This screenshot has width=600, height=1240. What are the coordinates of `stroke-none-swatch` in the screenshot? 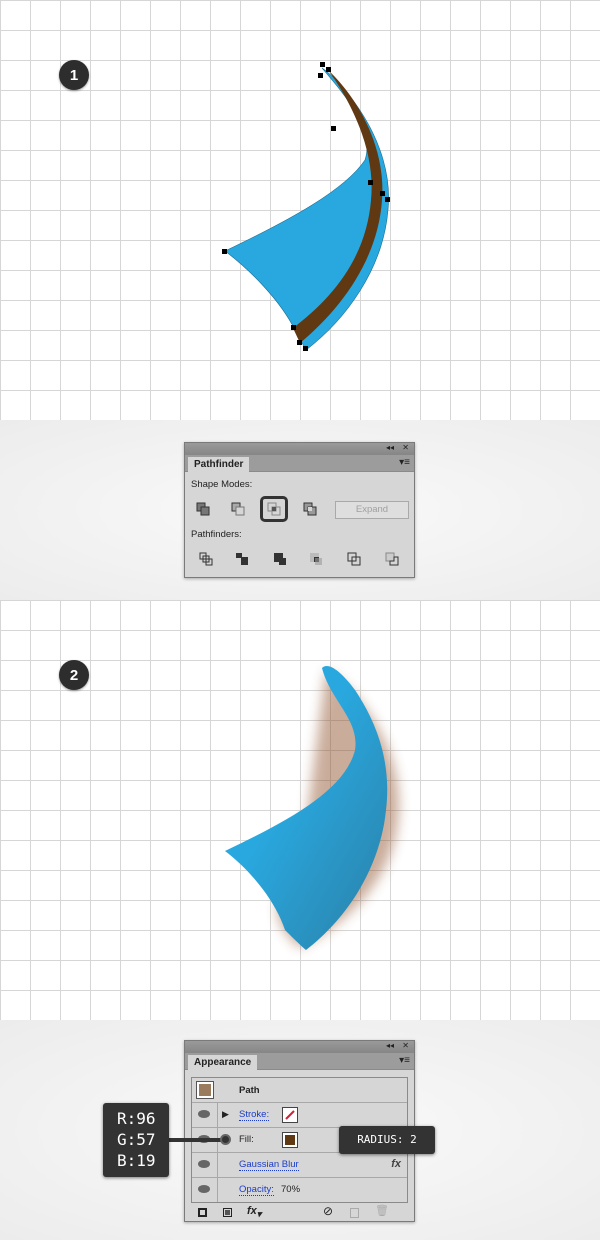 It's located at (290, 1115).